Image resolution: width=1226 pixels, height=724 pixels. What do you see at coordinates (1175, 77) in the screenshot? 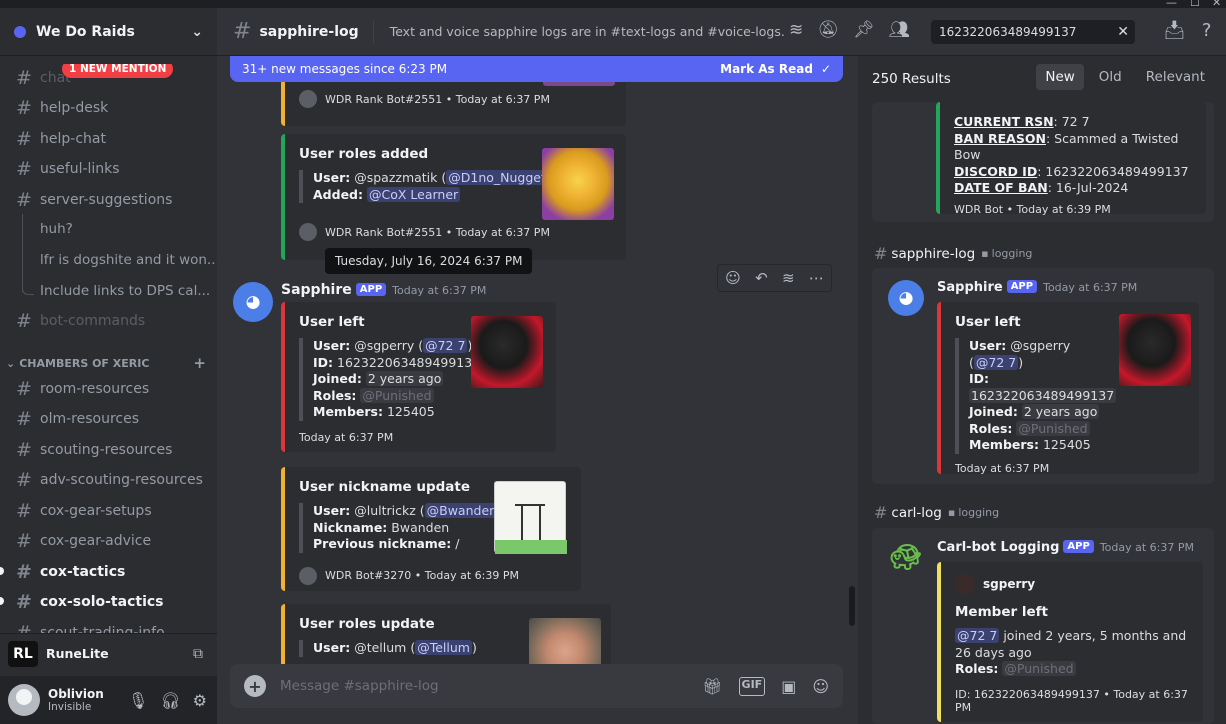
I see `sort-tab-relevant: Relevant` at bounding box center [1175, 77].